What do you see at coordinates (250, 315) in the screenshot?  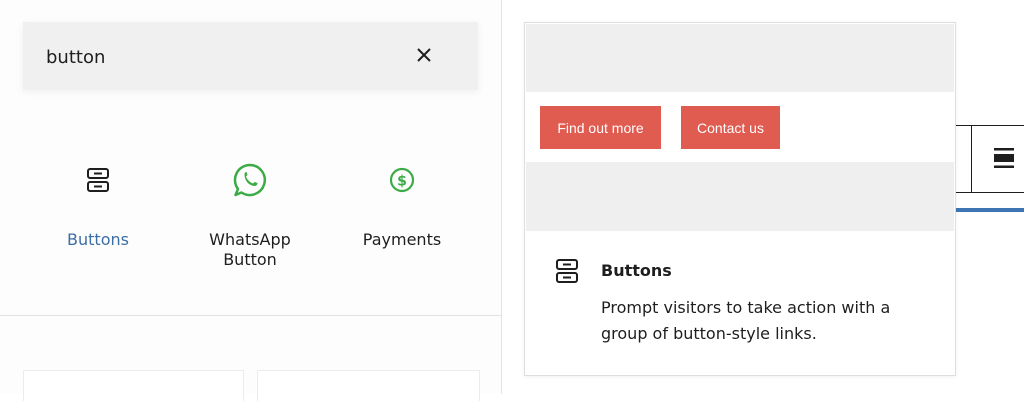 I see `panel-divider` at bounding box center [250, 315].